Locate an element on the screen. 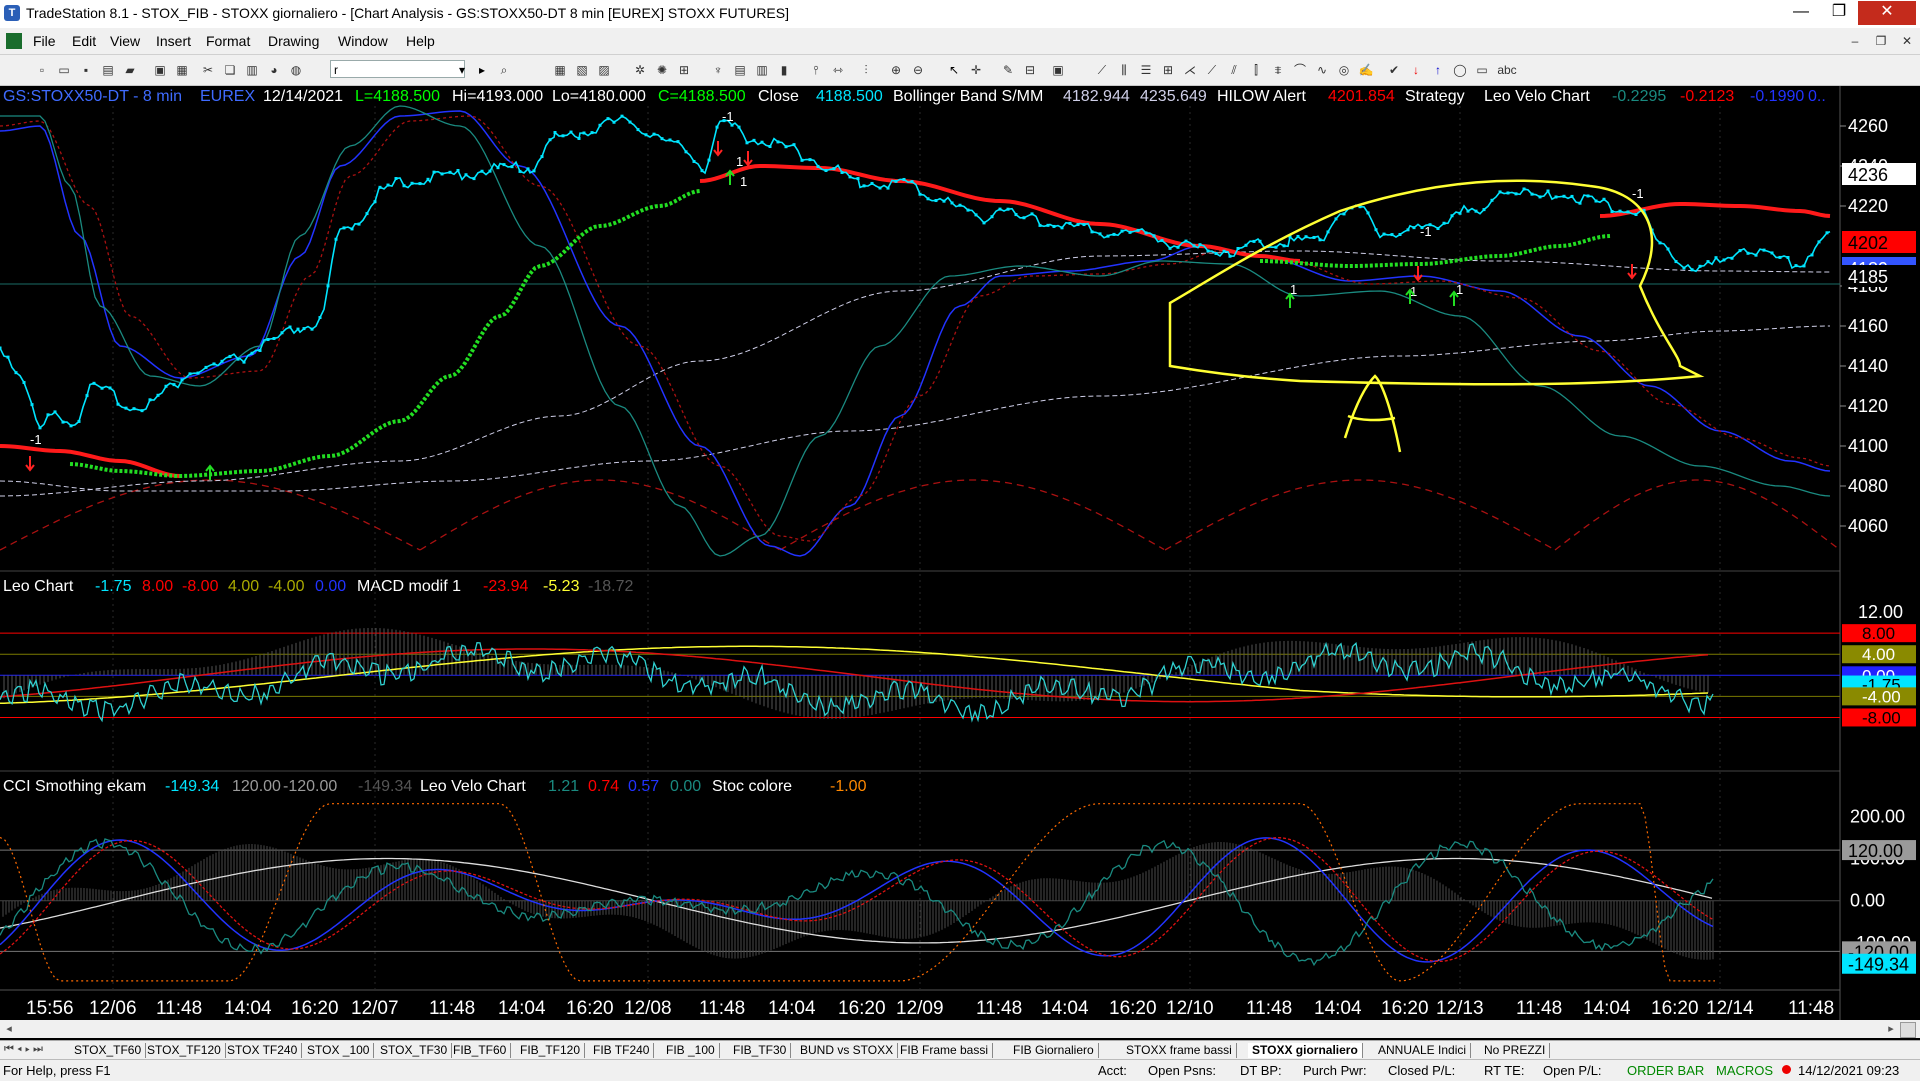  pointer-icon: ↖ is located at coordinates (954, 70).